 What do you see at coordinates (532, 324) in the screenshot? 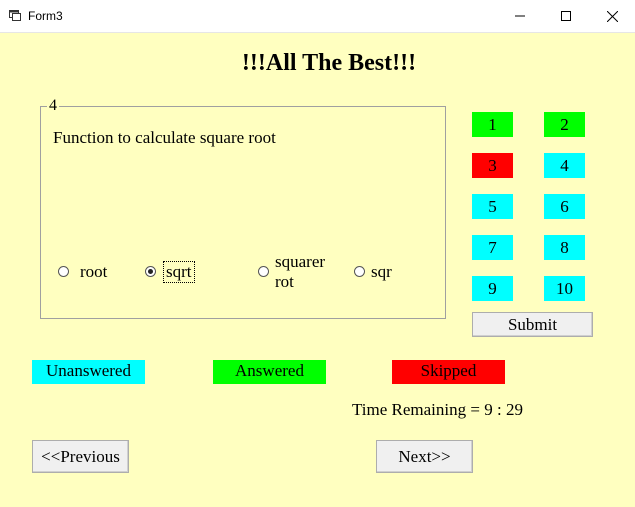
I see `submit-button: Submit` at bounding box center [532, 324].